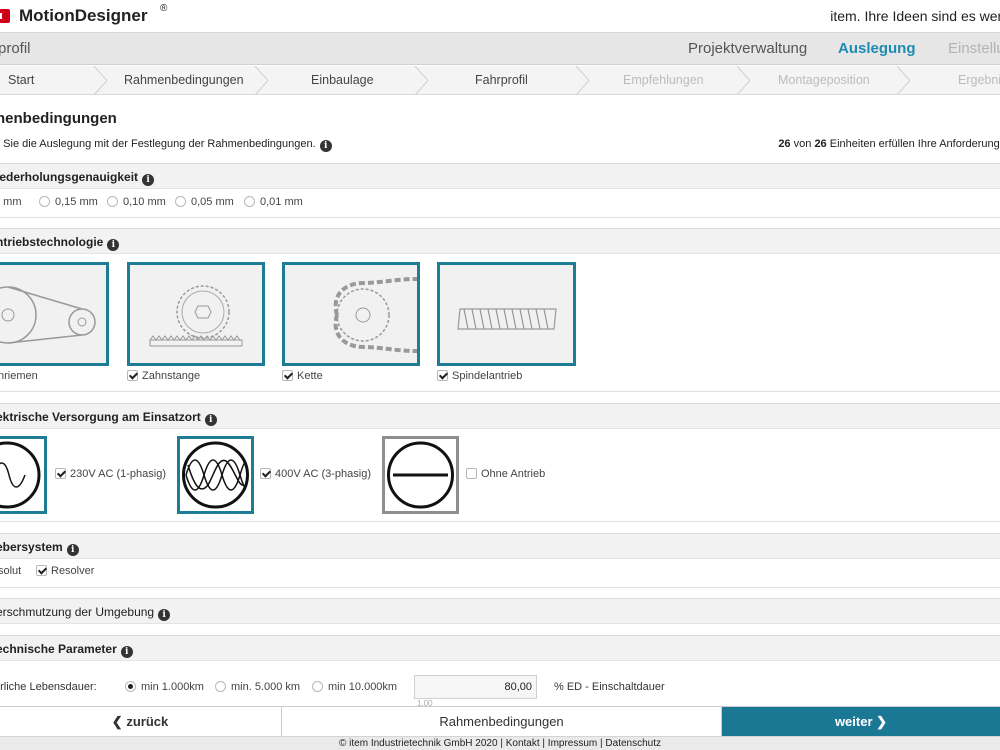 This screenshot has width=1000, height=750. Describe the element at coordinates (77, 178) in the screenshot. I see `section-repeatability-title: iederholungsgenauigkeit i` at that location.